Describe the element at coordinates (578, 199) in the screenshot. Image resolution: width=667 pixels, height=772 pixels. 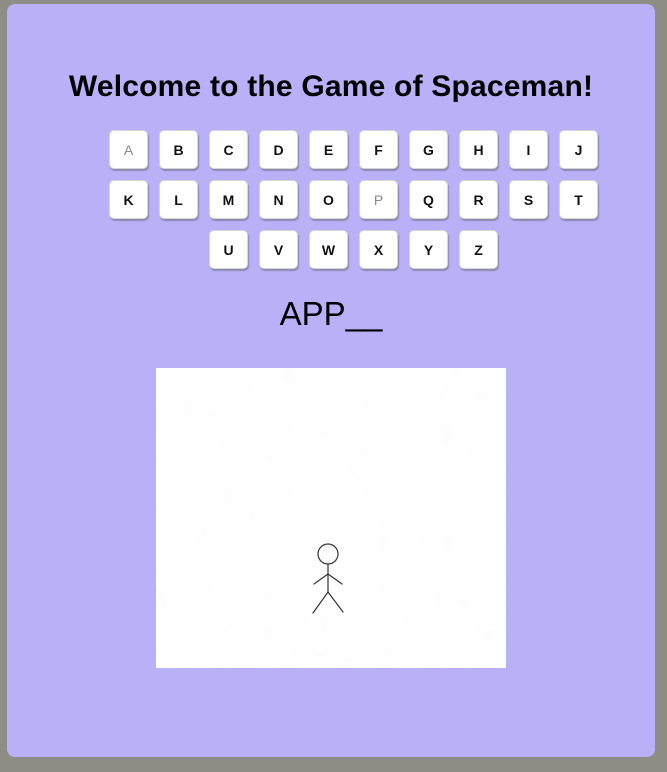
I see `letter-button-t: T` at that location.